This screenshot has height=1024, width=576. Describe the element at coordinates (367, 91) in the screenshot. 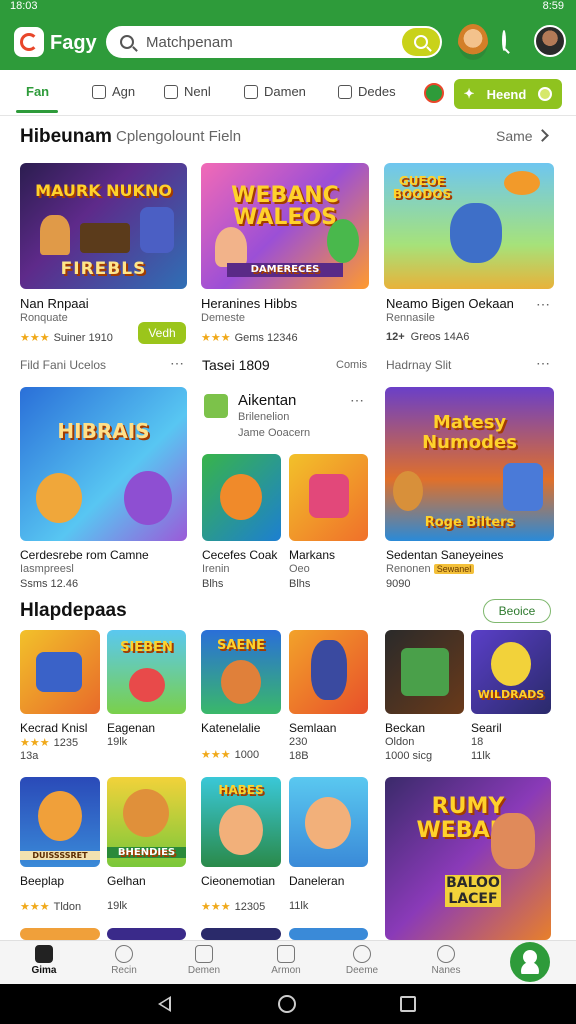

I see `tab-deals: Dedes` at that location.